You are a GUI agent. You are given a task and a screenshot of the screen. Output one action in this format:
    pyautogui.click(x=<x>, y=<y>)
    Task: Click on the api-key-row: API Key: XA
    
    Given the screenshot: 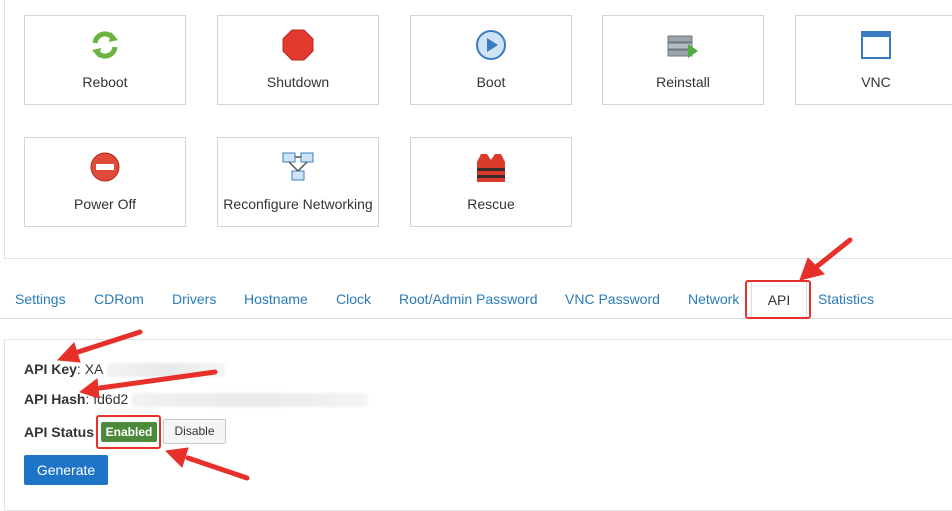 What is the action you would take?
    pyautogui.click(x=124, y=369)
    